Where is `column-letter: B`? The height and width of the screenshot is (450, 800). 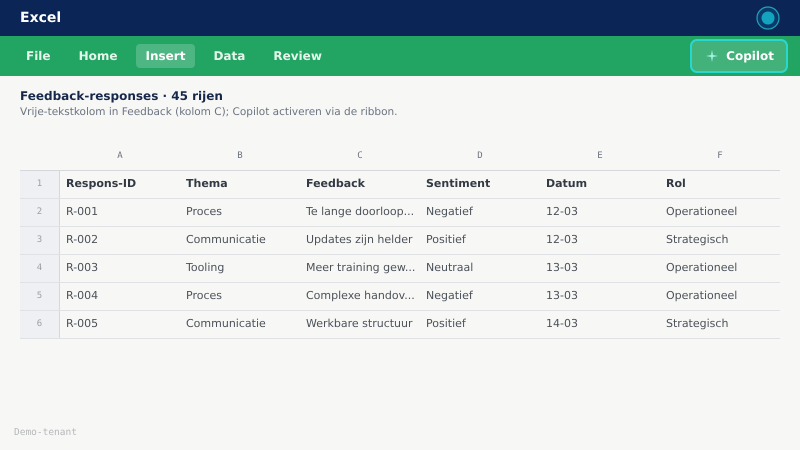 column-letter: B is located at coordinates (240, 156).